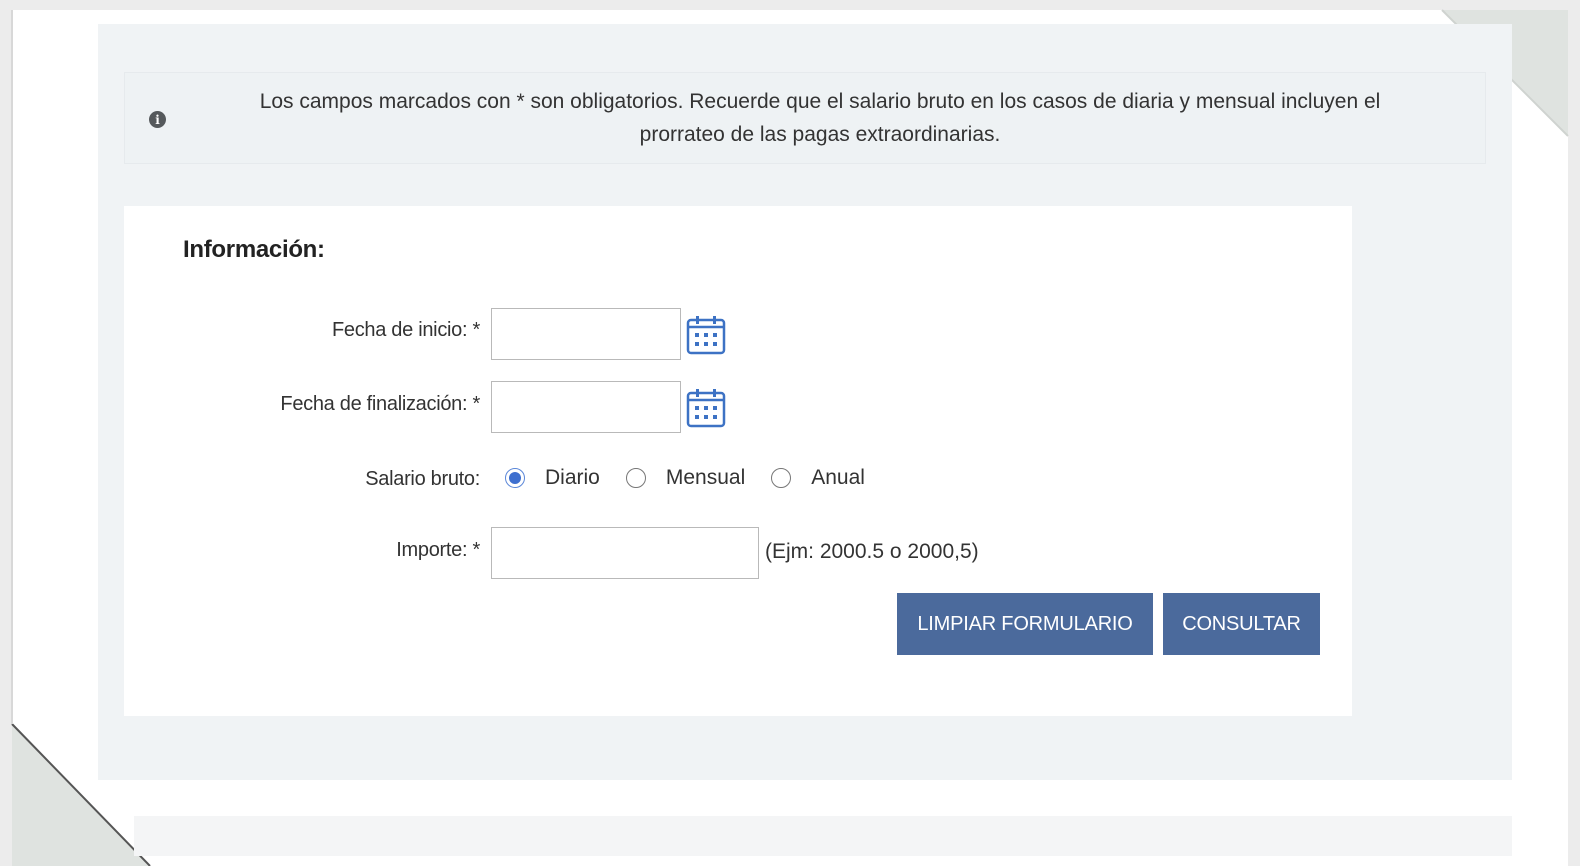 The image size is (1580, 866). I want to click on salary-radio-group: Diario Mensual Anual, so click(698, 478).